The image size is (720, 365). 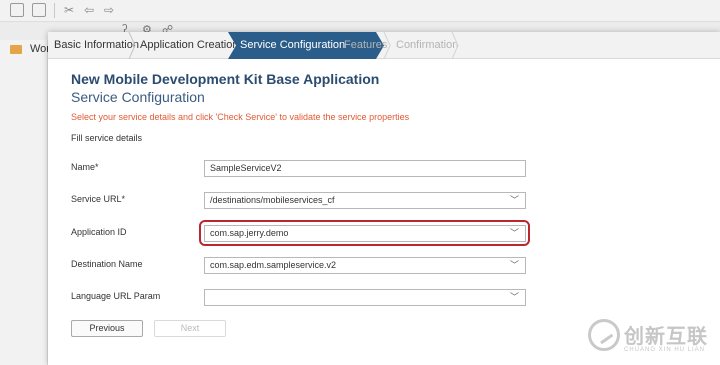 I want to click on name-label: Name*, so click(x=85, y=167).